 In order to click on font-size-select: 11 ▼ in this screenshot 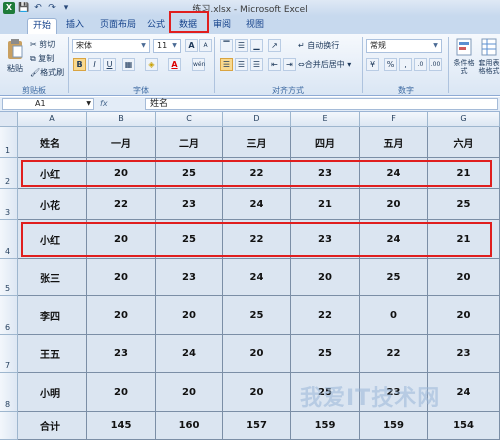, I will do `click(167, 46)`.